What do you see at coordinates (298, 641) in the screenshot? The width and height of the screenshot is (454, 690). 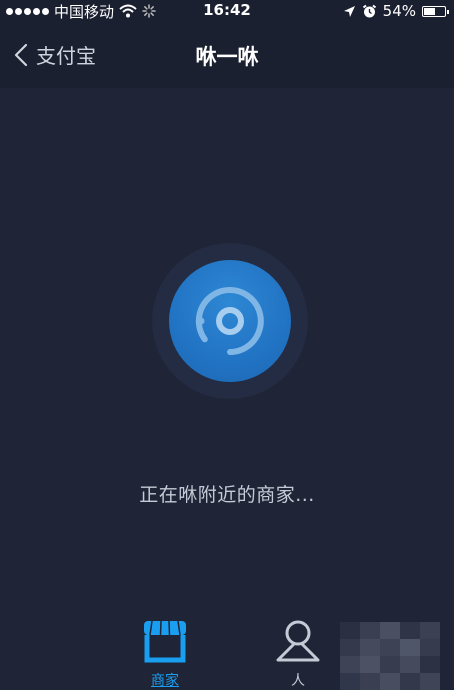 I see `person-icon` at bounding box center [298, 641].